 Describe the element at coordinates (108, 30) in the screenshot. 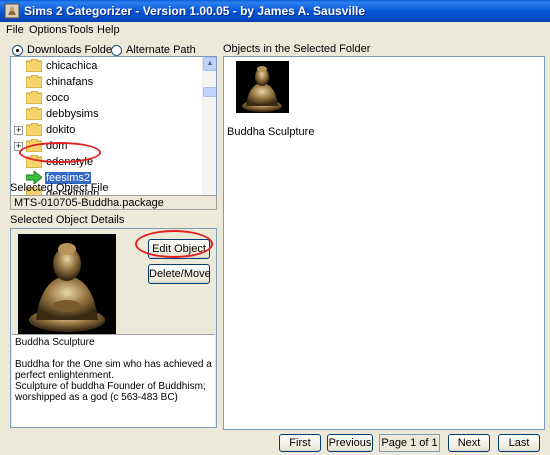

I see `menu-help: Help` at that location.